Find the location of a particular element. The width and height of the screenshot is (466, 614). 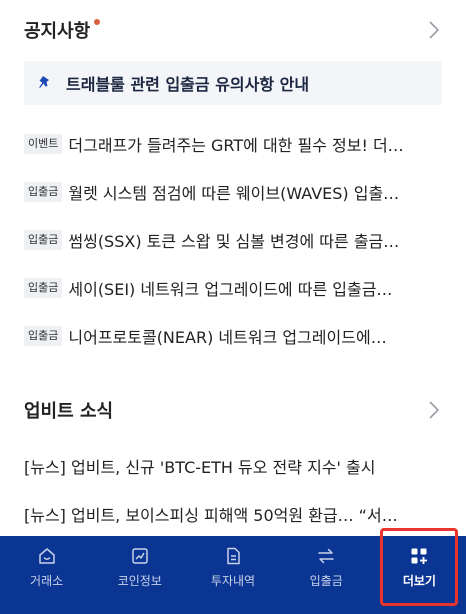

notices-title-text: 공지사항 is located at coordinates (57, 31).